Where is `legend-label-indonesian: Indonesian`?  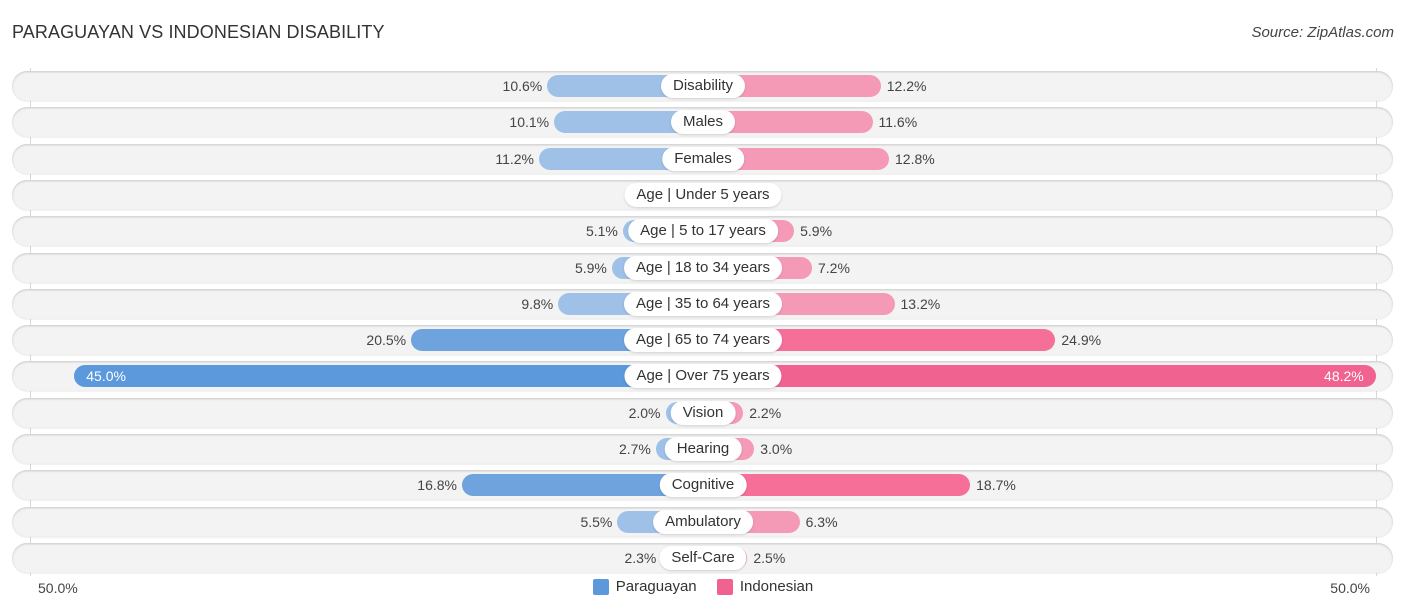
legend-label-indonesian: Indonesian is located at coordinates (776, 586).